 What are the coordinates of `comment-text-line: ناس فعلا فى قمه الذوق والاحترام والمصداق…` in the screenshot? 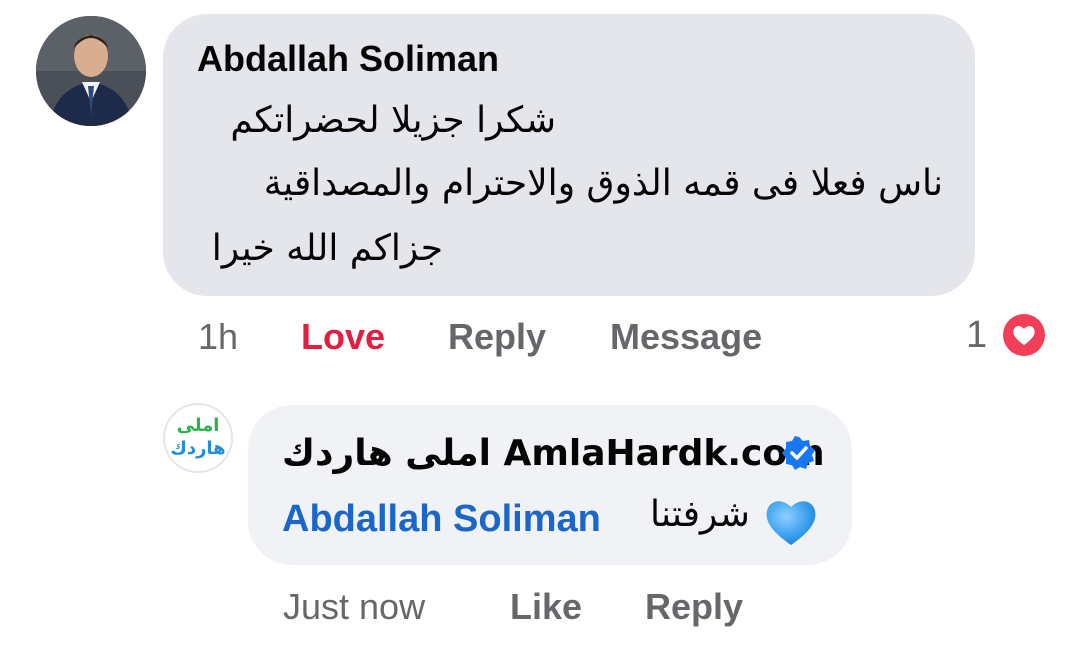 It's located at (603, 183).